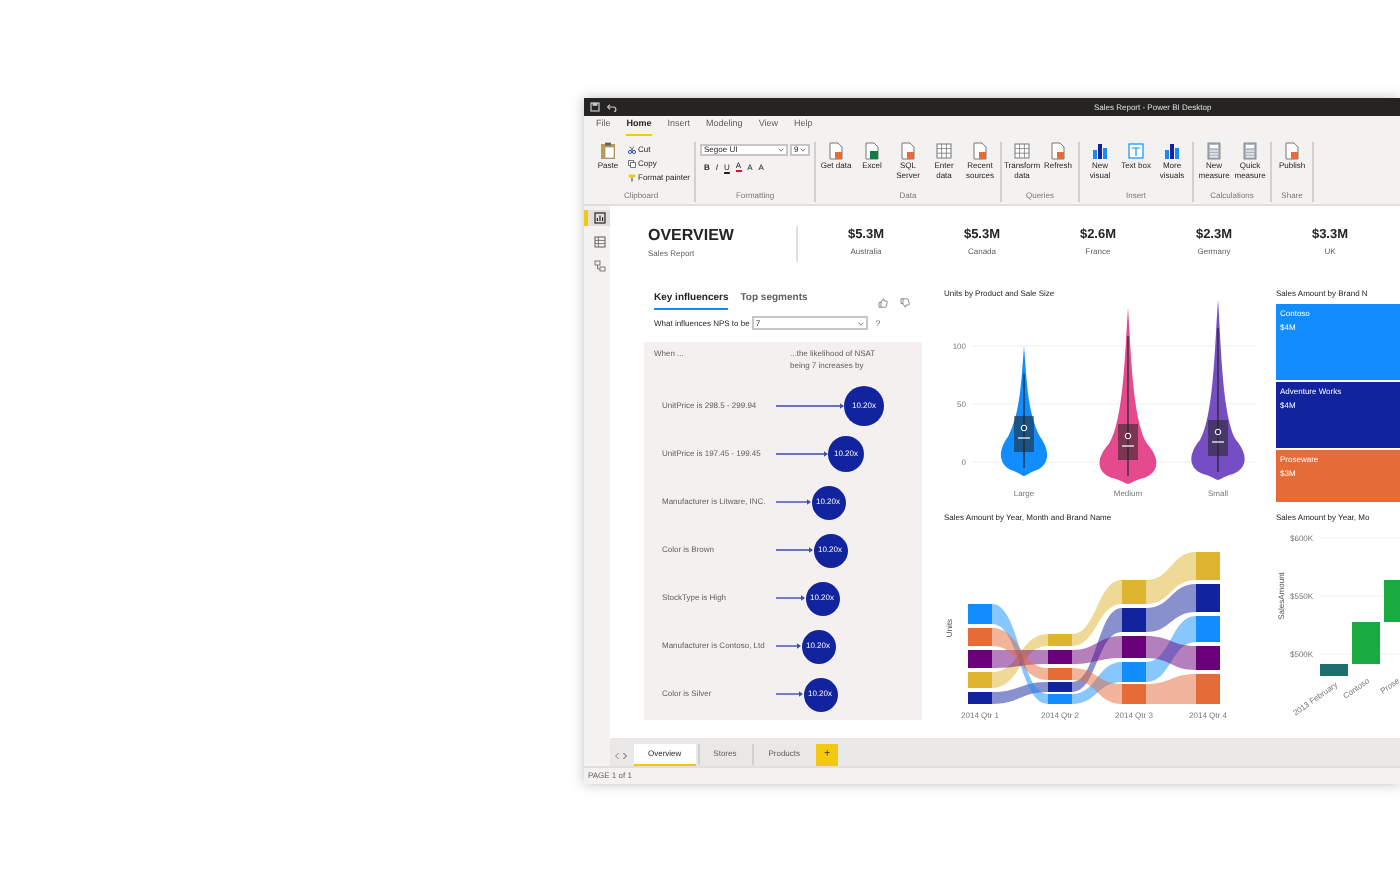  Describe the element at coordinates (872, 151) in the screenshot. I see `spreadsheet-icon` at that location.